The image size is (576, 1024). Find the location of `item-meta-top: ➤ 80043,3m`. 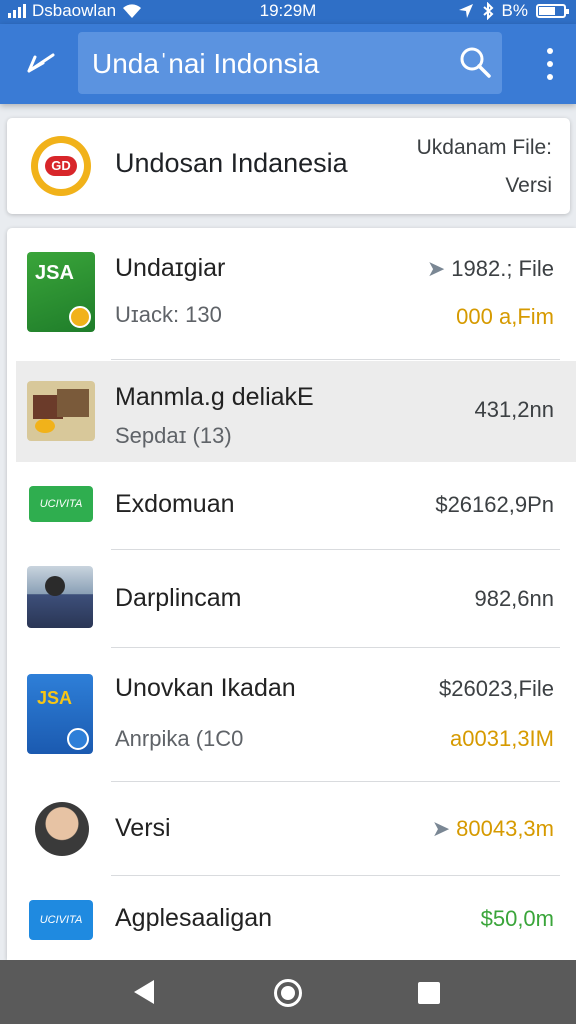

item-meta-top: ➤ 80043,3m is located at coordinates (492, 828).